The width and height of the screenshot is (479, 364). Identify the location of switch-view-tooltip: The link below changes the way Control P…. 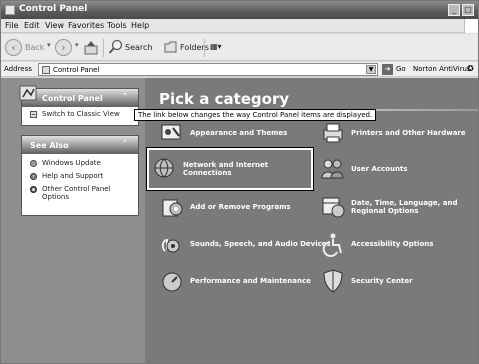
(255, 115).